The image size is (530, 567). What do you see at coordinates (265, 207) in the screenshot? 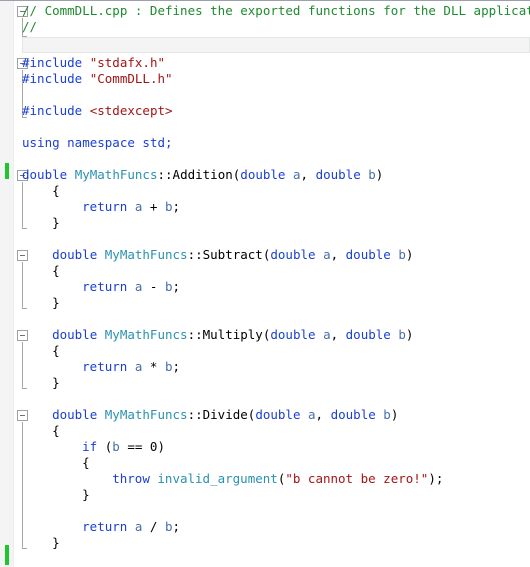
I see `code-line: return a + b;` at bounding box center [265, 207].